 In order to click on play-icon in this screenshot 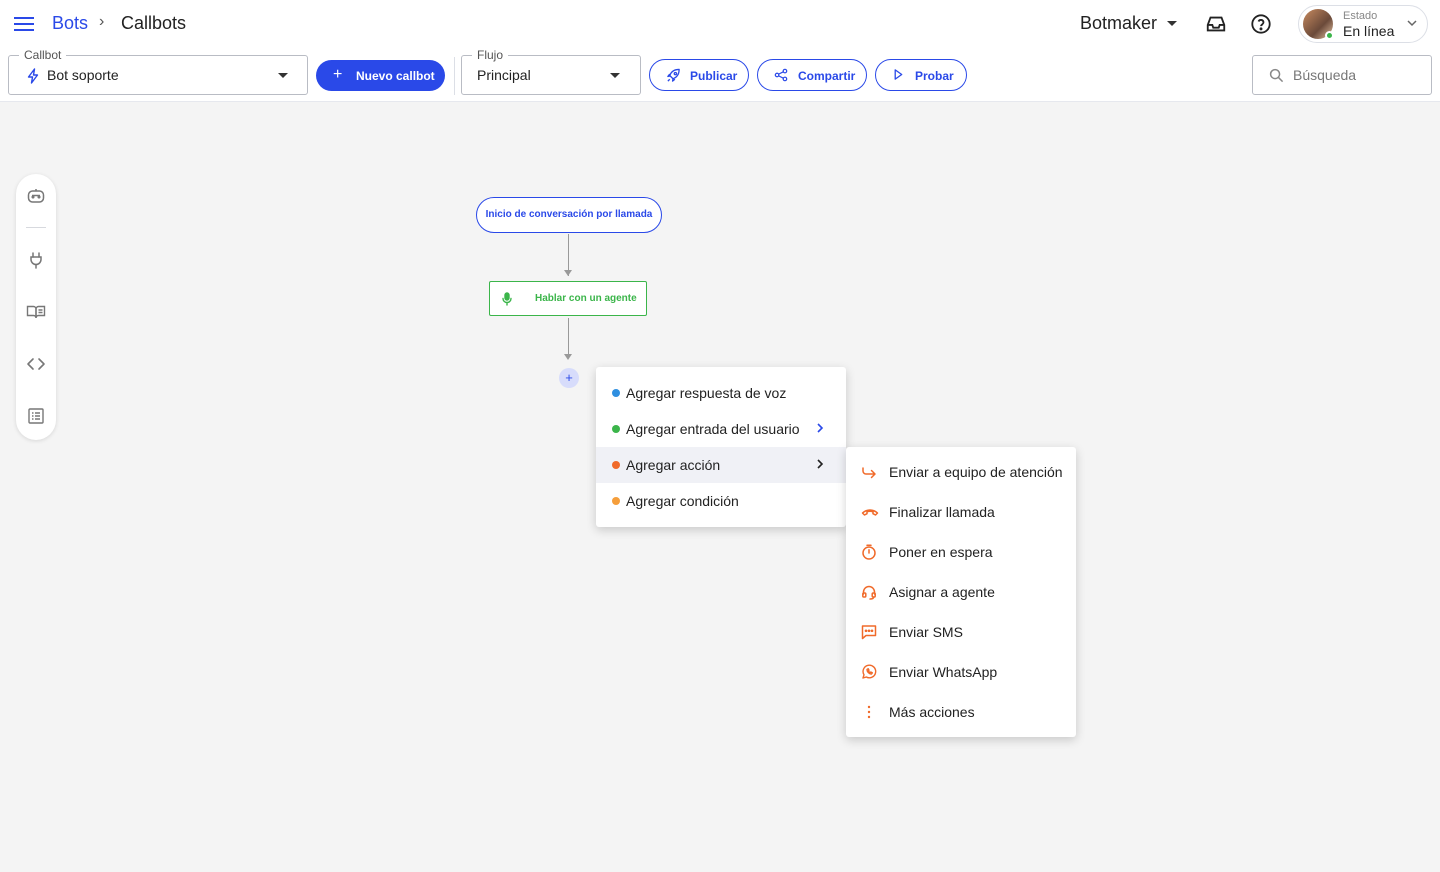, I will do `click(898, 74)`.